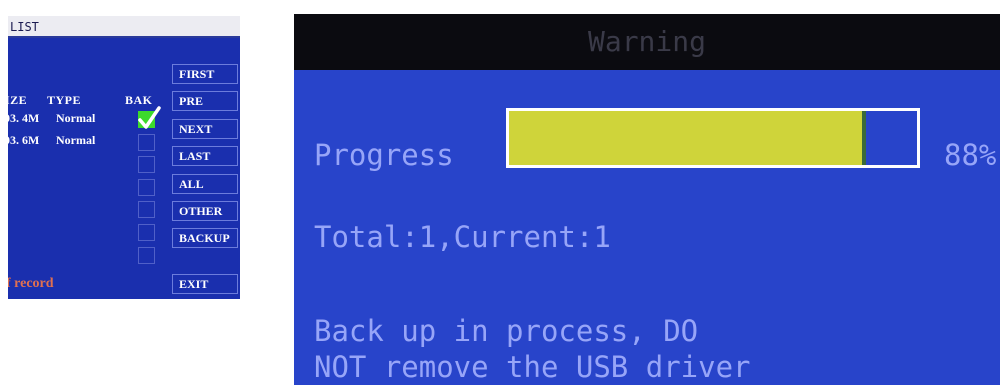 The height and width of the screenshot is (385, 1000). Describe the element at coordinates (686, 138) in the screenshot. I see `progress-fill` at that location.